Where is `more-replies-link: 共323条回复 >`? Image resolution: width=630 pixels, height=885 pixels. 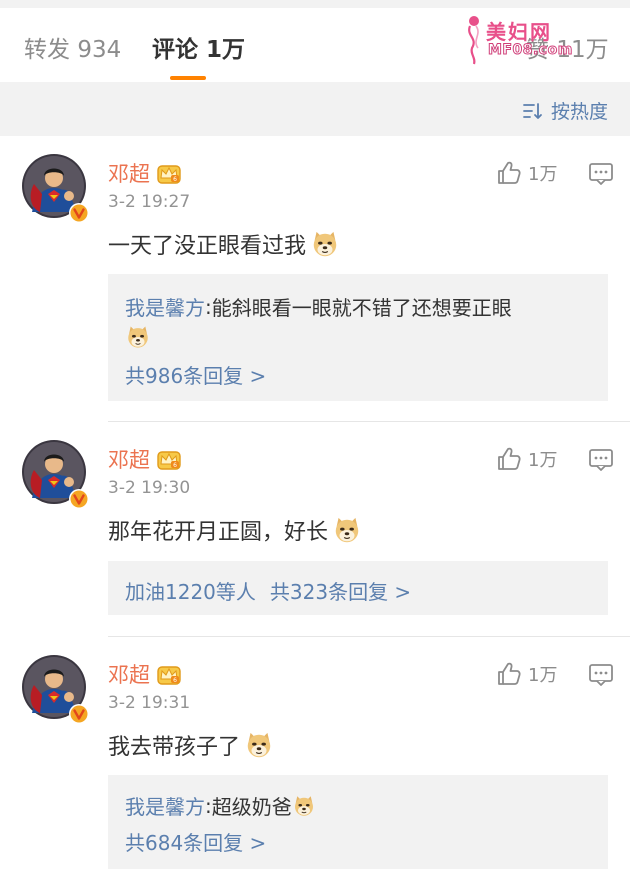
more-replies-link: 共323条回复 > is located at coordinates (340, 590).